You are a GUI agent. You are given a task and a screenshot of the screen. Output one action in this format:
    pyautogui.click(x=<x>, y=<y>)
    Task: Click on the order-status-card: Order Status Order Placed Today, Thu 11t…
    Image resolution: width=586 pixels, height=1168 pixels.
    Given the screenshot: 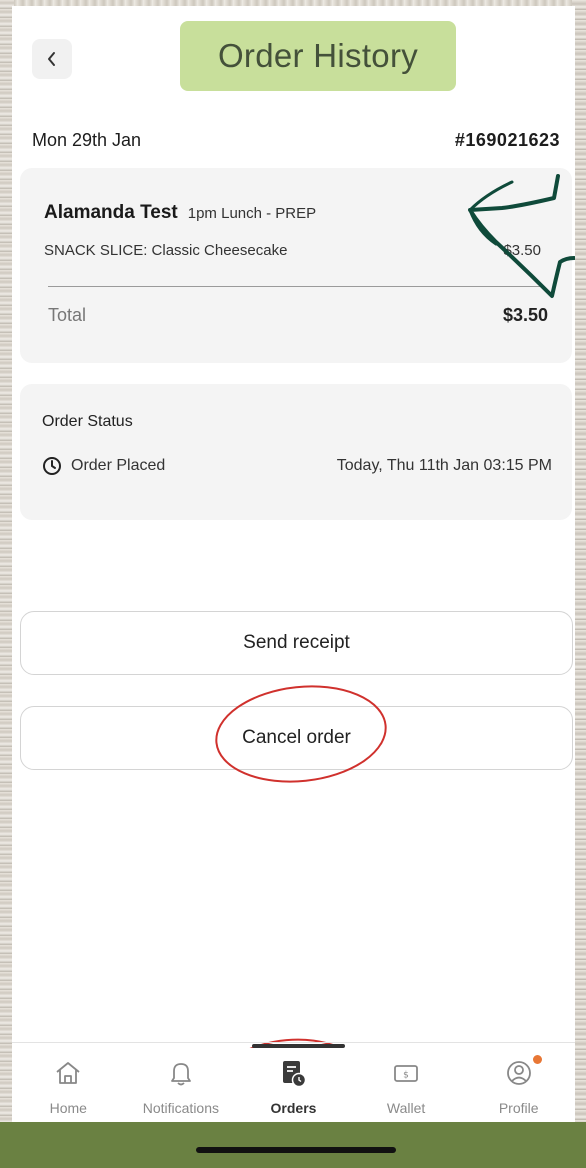 What is the action you would take?
    pyautogui.click(x=296, y=452)
    